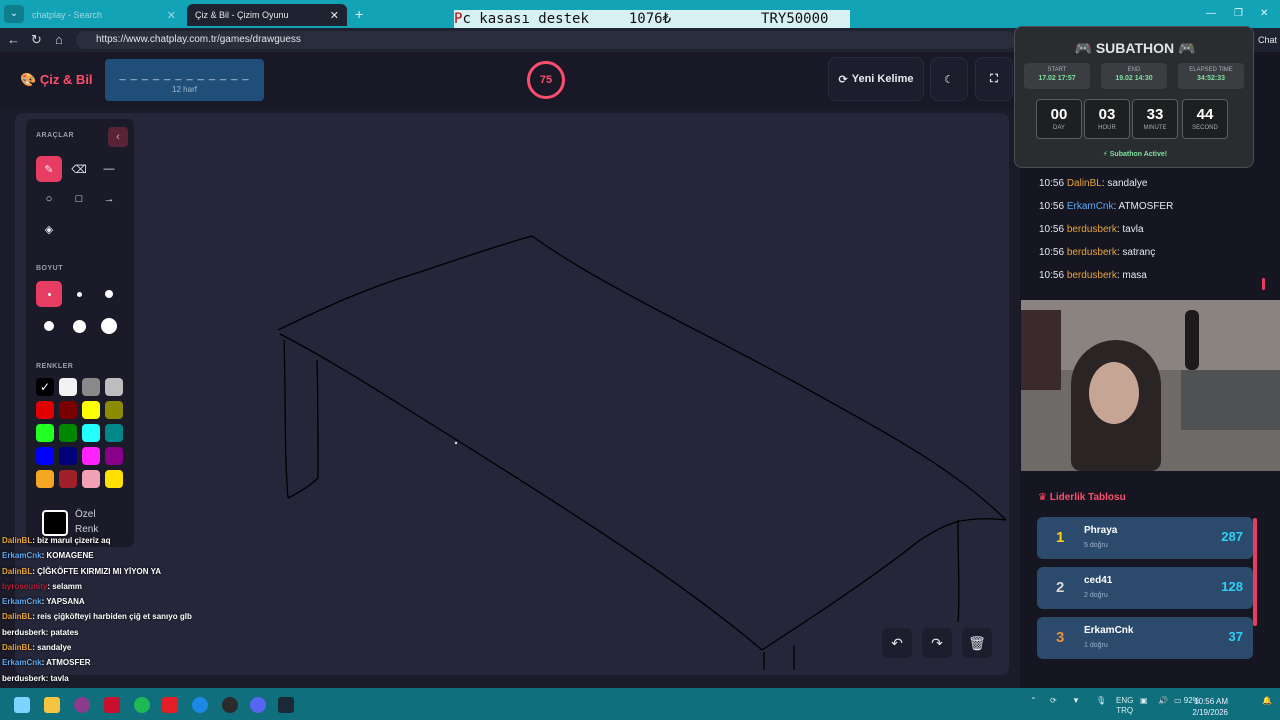 The height and width of the screenshot is (720, 1280). I want to click on leaderboard-rank: 1, so click(1060, 537).